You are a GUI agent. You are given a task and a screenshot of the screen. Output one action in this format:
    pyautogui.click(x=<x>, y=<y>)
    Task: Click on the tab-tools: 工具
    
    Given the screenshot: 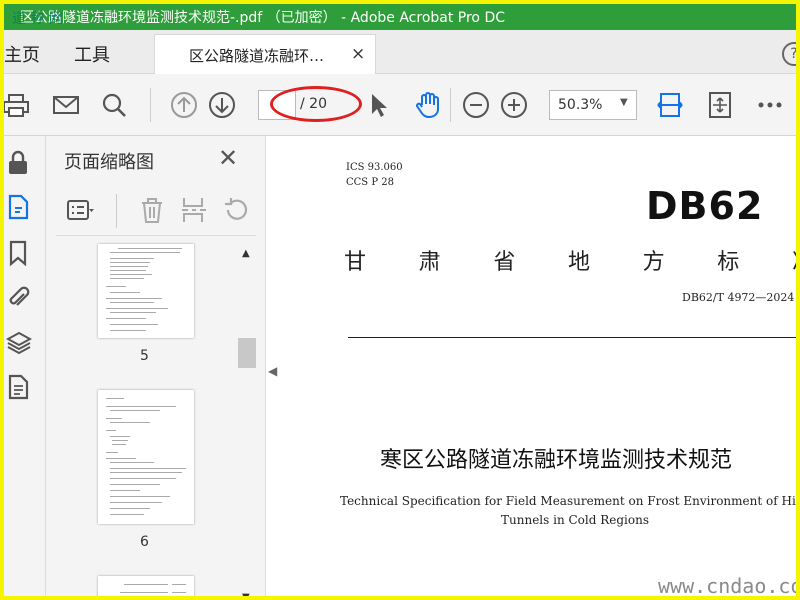 What is the action you would take?
    pyautogui.click(x=92, y=54)
    